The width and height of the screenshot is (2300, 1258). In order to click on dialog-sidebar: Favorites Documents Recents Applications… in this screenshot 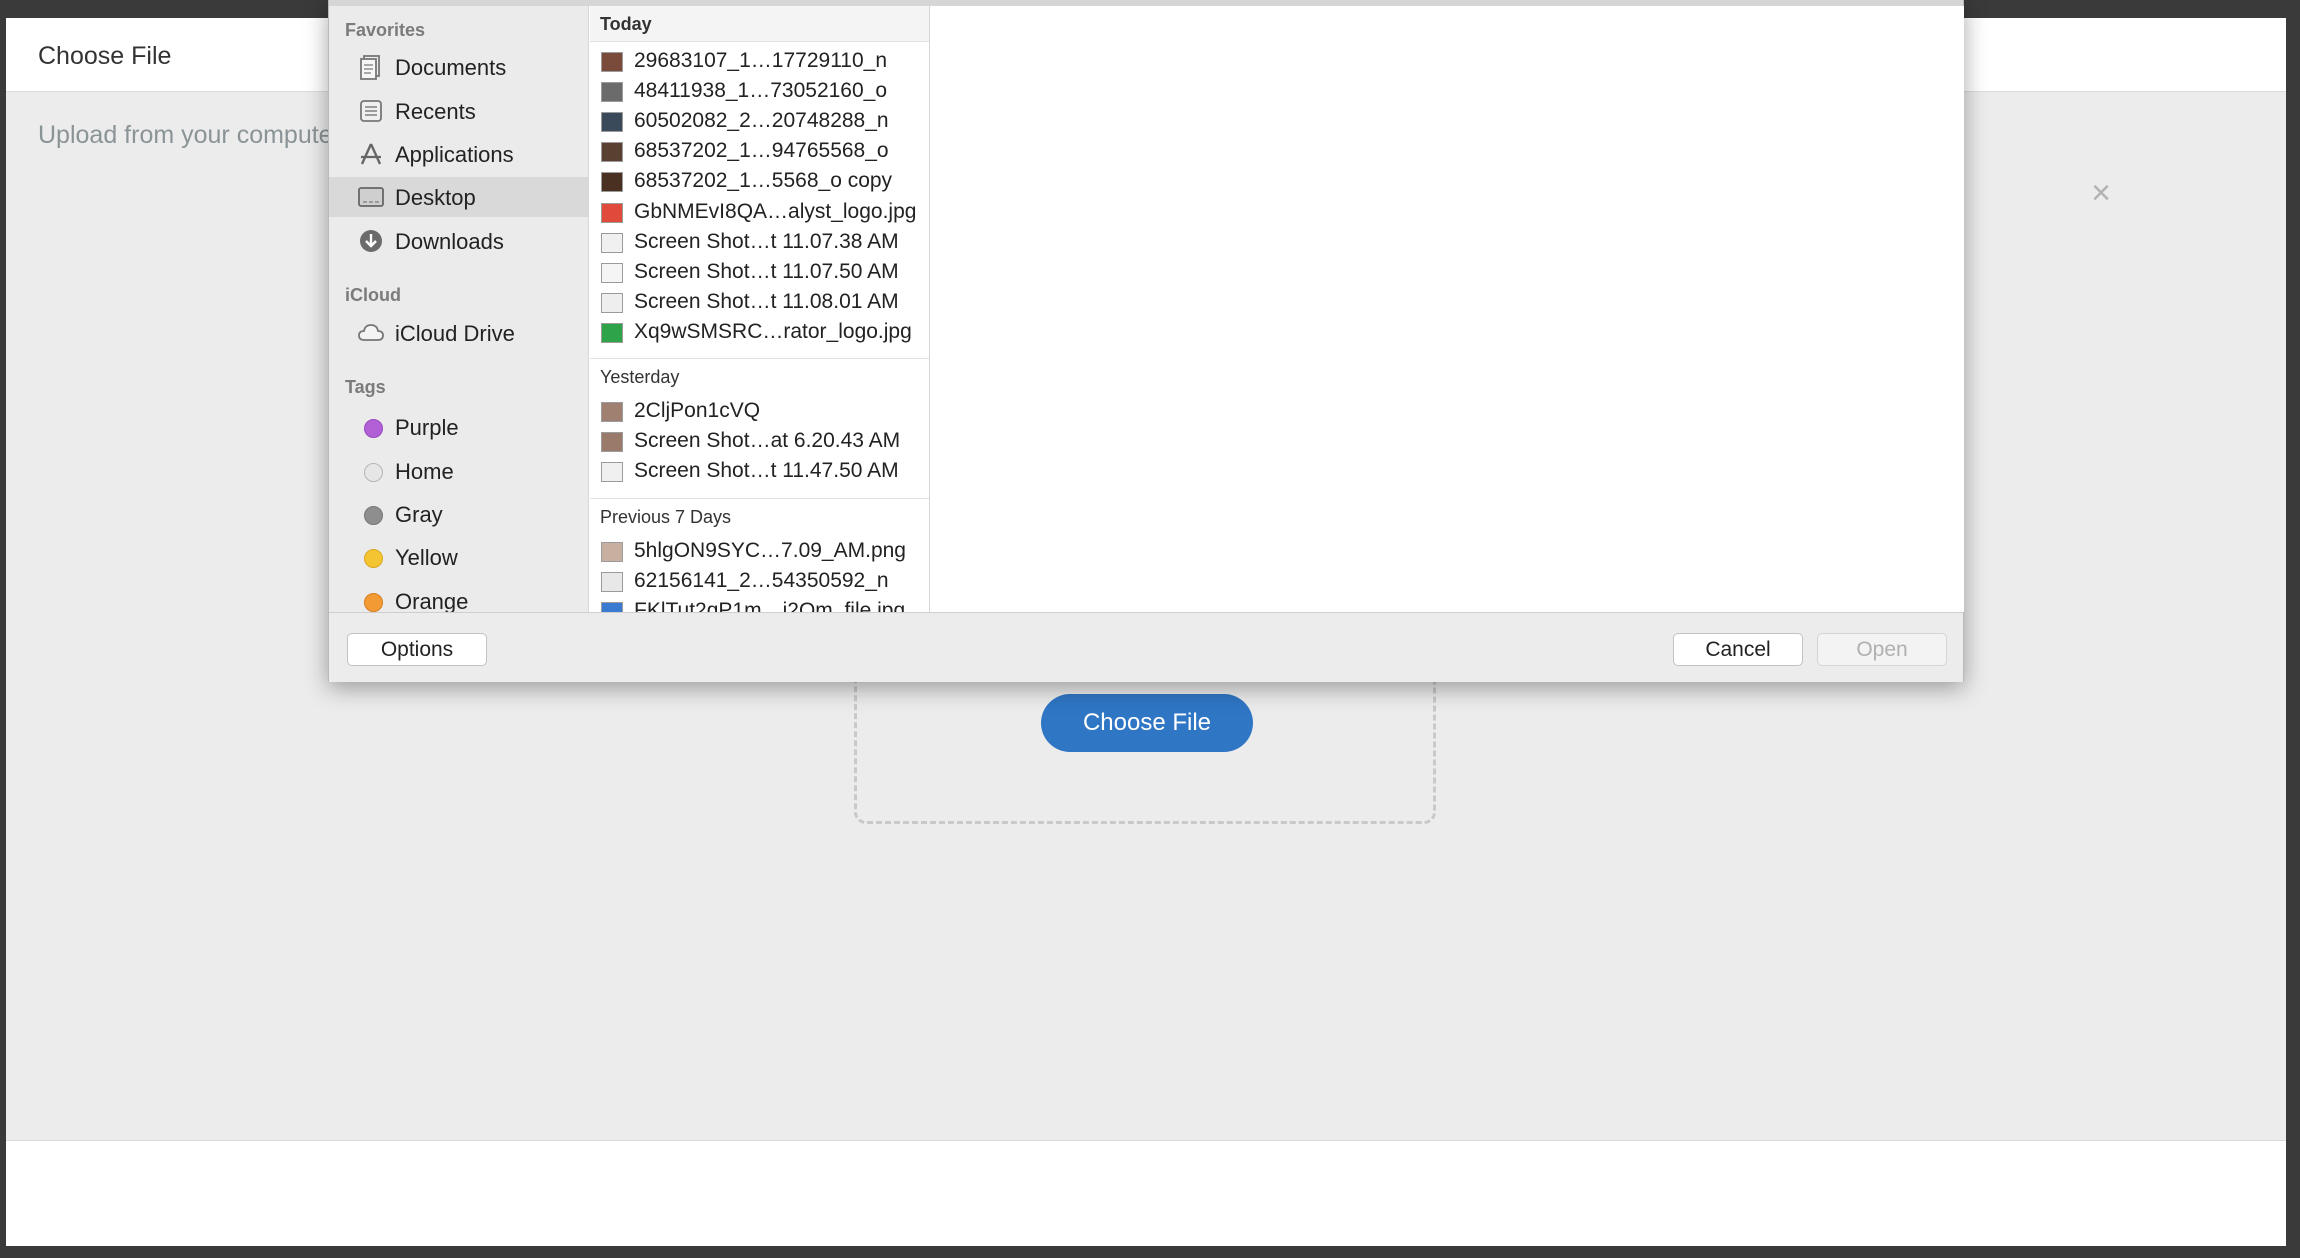, I will do `click(459, 309)`.